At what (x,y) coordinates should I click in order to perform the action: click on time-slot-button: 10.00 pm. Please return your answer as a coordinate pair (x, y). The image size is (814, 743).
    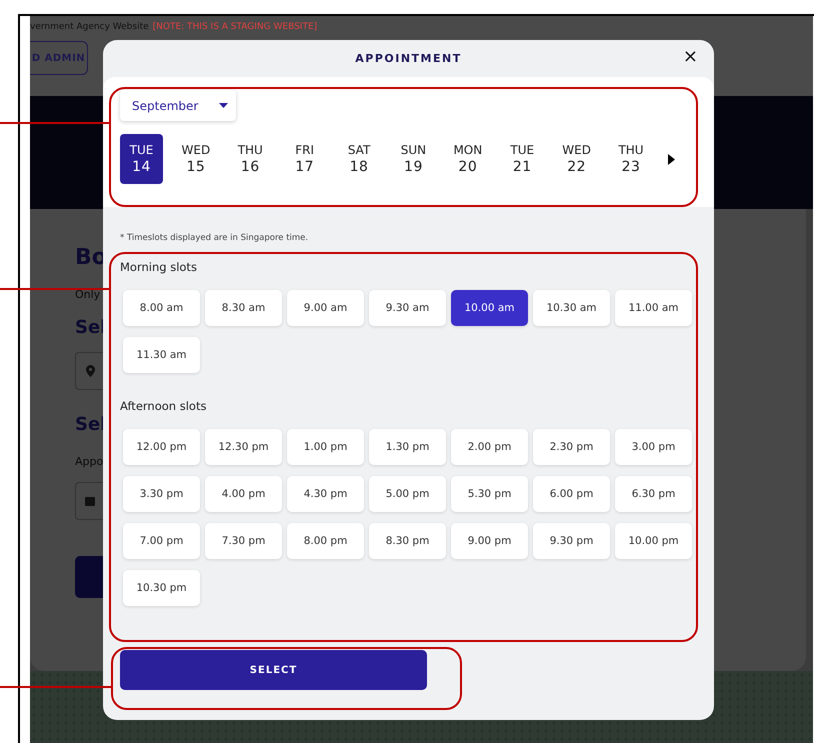
    Looking at the image, I should click on (653, 541).